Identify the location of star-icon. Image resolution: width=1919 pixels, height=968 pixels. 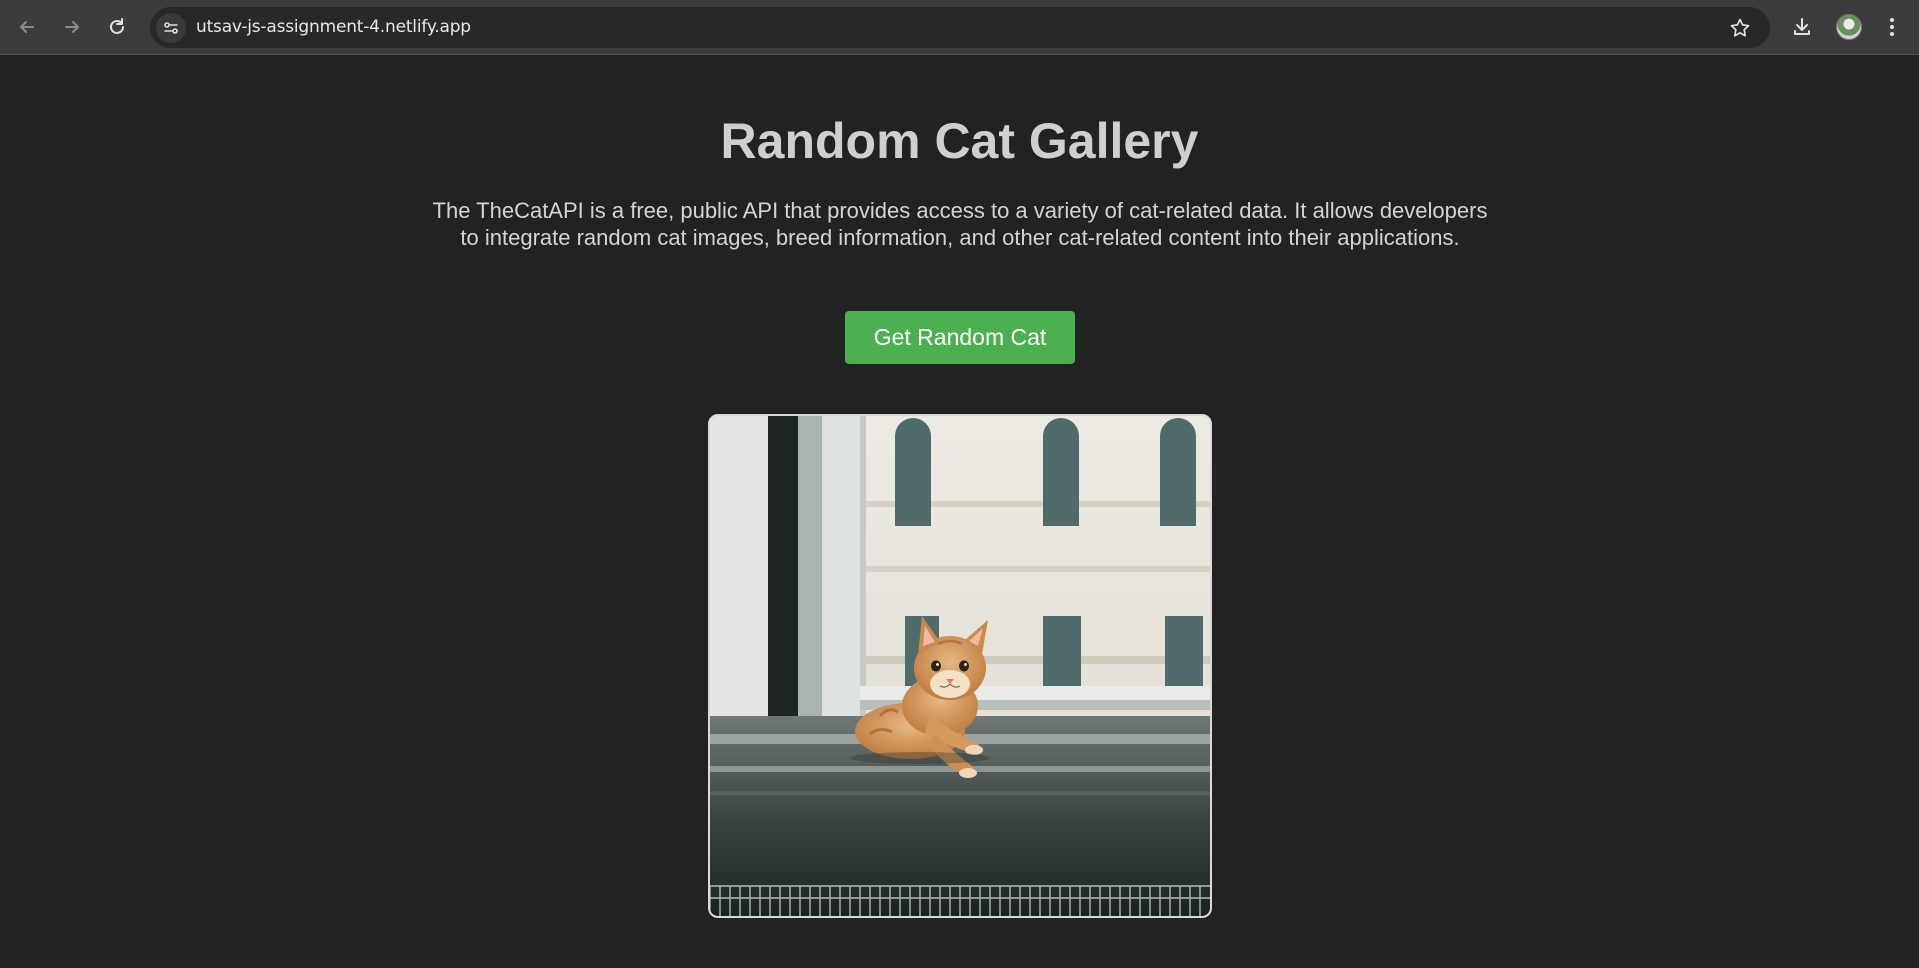
(1740, 27).